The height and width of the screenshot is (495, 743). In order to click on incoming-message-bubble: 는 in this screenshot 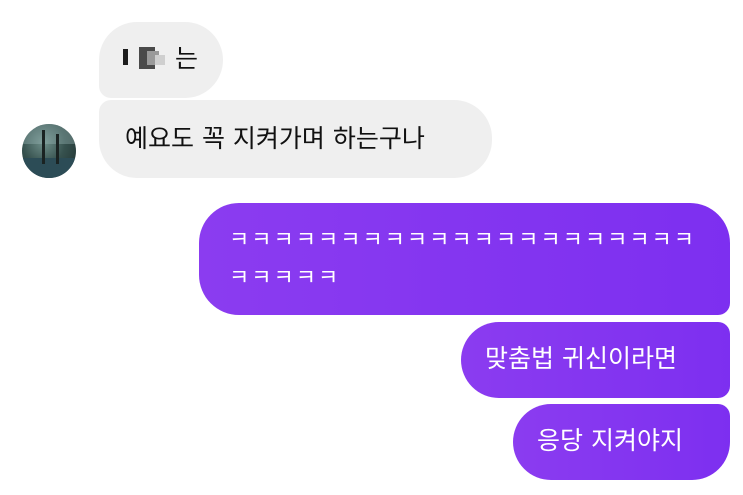, I will do `click(161, 60)`.